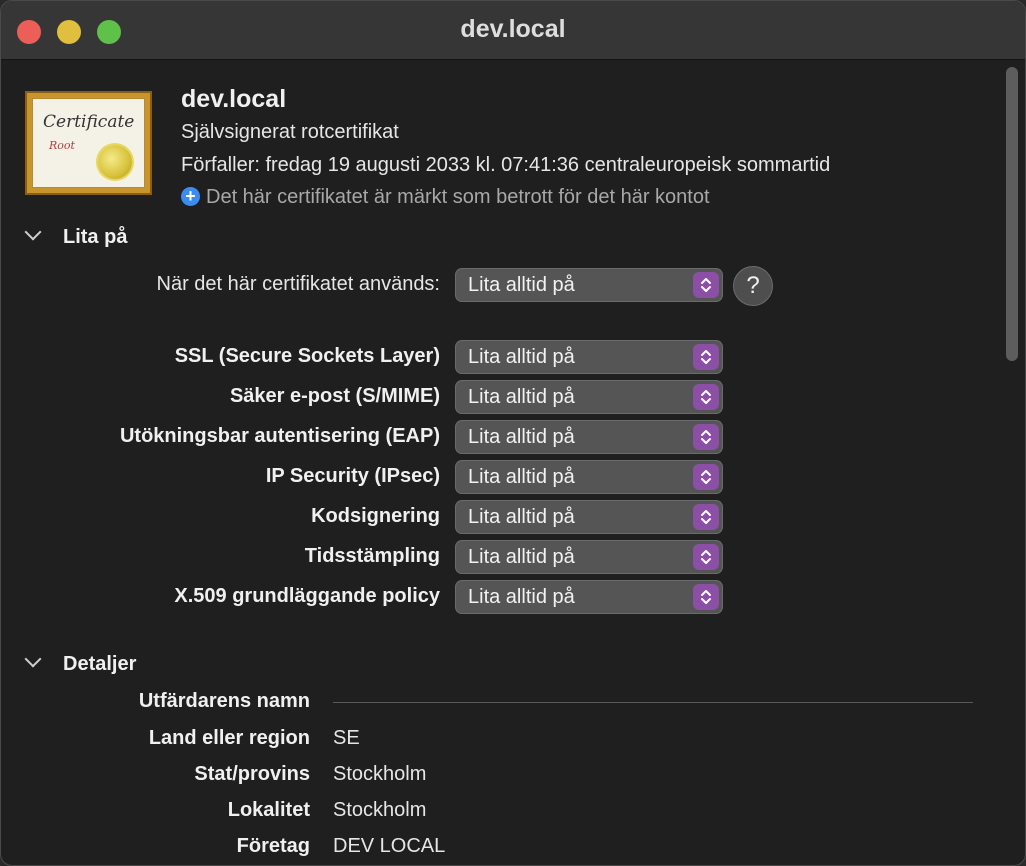 The height and width of the screenshot is (866, 1026). Describe the element at coordinates (307, 356) in the screenshot. I see `policy-label-ssl: SSL (Secure Sockets Layer)` at that location.